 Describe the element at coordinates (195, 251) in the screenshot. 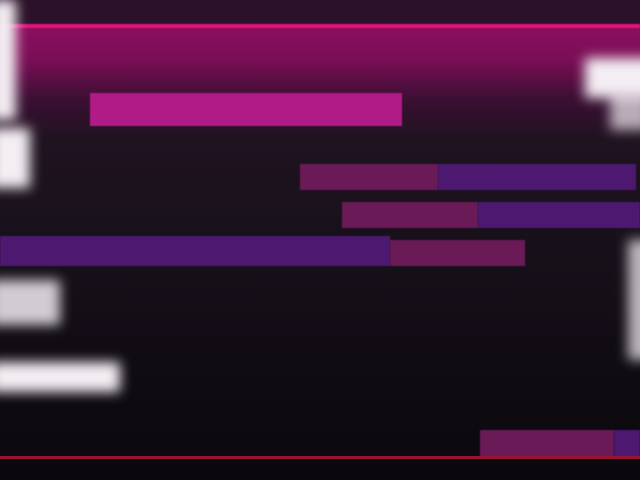

I see `bar-3-violet-segment` at that location.